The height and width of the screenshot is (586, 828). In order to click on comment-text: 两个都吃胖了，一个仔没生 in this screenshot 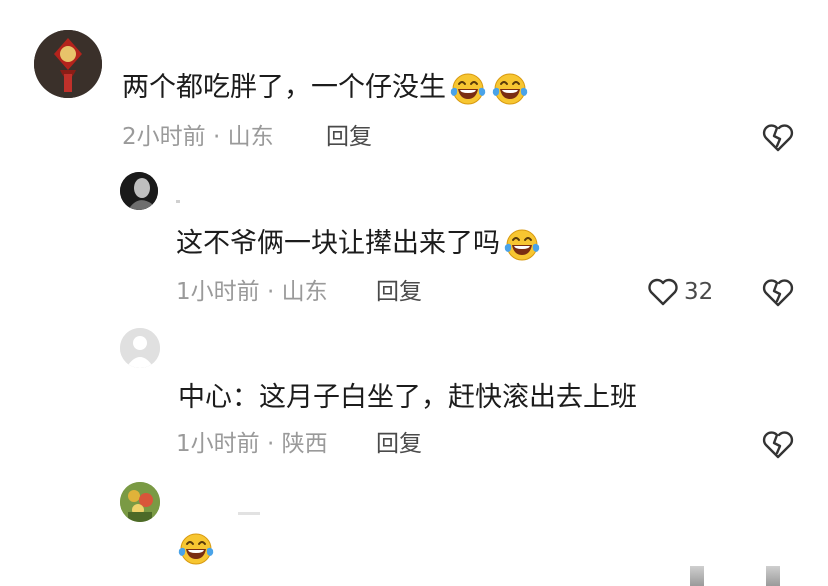, I will do `click(326, 88)`.